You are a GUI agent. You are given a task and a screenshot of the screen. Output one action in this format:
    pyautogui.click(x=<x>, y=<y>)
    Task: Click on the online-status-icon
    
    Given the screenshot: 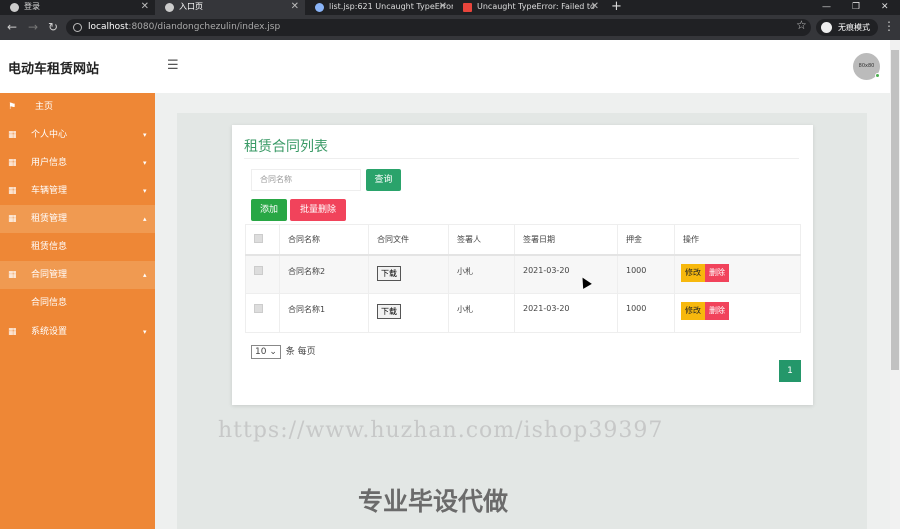 What is the action you would take?
    pyautogui.click(x=877, y=75)
    